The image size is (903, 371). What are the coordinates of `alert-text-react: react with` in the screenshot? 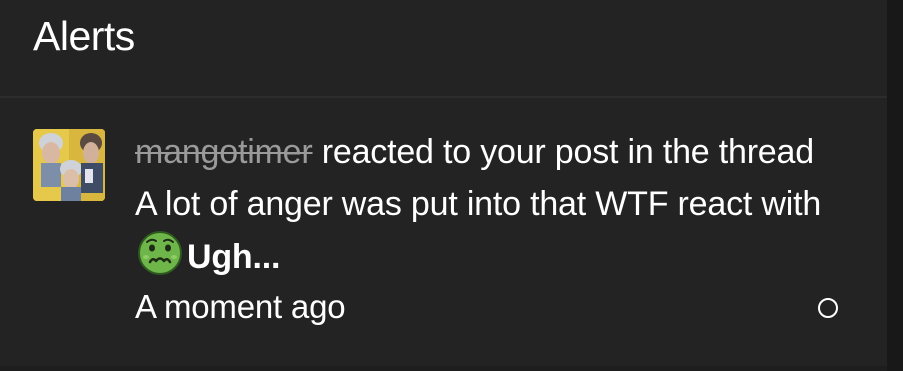 It's located at (745, 204).